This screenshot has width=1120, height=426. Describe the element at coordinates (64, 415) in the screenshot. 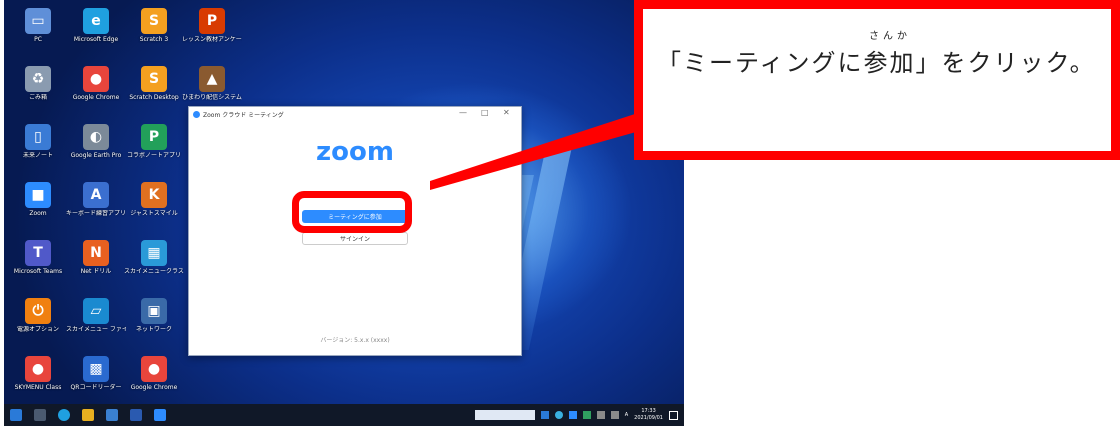

I see `edge-icon` at that location.